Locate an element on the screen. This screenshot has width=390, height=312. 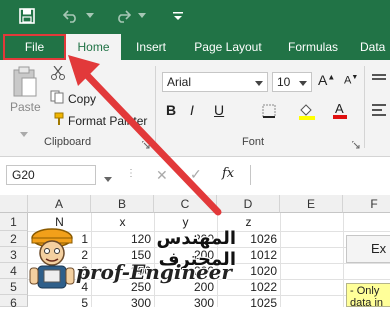
watermark-logo: المهندس المحترف prof-Engineer is located at coordinates (131, 262).